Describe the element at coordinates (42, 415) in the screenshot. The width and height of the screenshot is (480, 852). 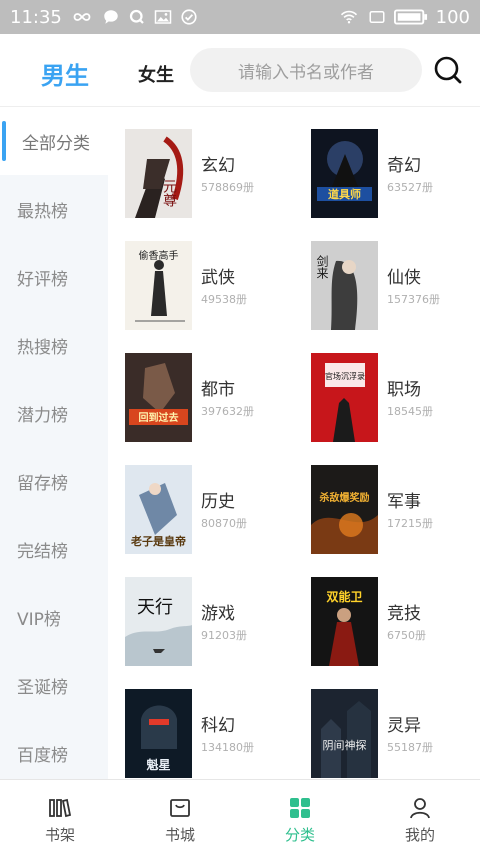
I see `sidebar-item-label: 潜力榜` at that location.